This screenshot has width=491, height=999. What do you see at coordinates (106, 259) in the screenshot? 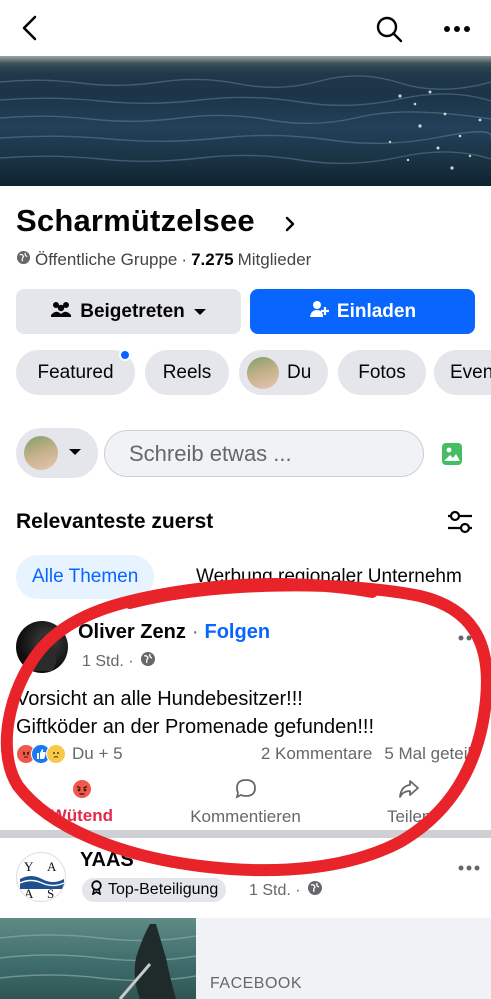
I see `group-privacy: Öffentliche Gruppe` at bounding box center [106, 259].